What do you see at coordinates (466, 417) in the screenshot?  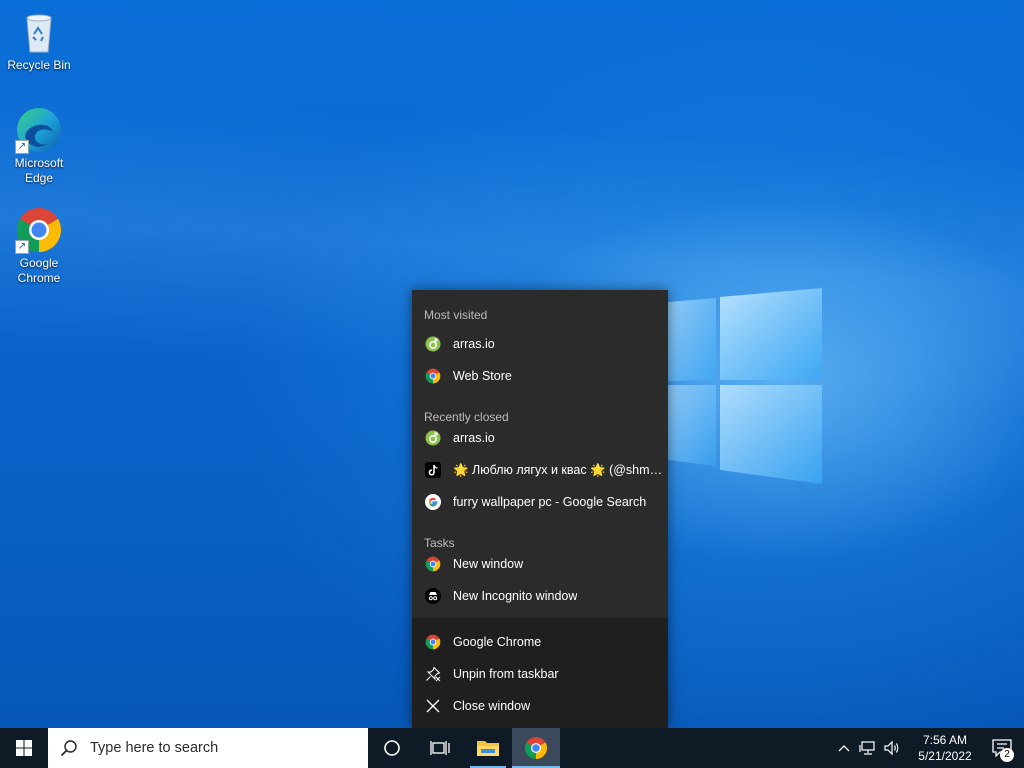 I see `recently-closed-header: Recently closed` at bounding box center [466, 417].